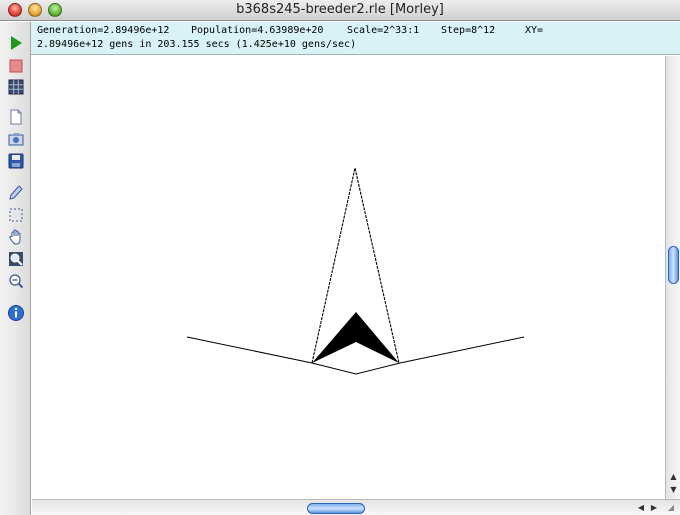 The width and height of the screenshot is (680, 515). I want to click on zoom-out-icon, so click(16, 281).